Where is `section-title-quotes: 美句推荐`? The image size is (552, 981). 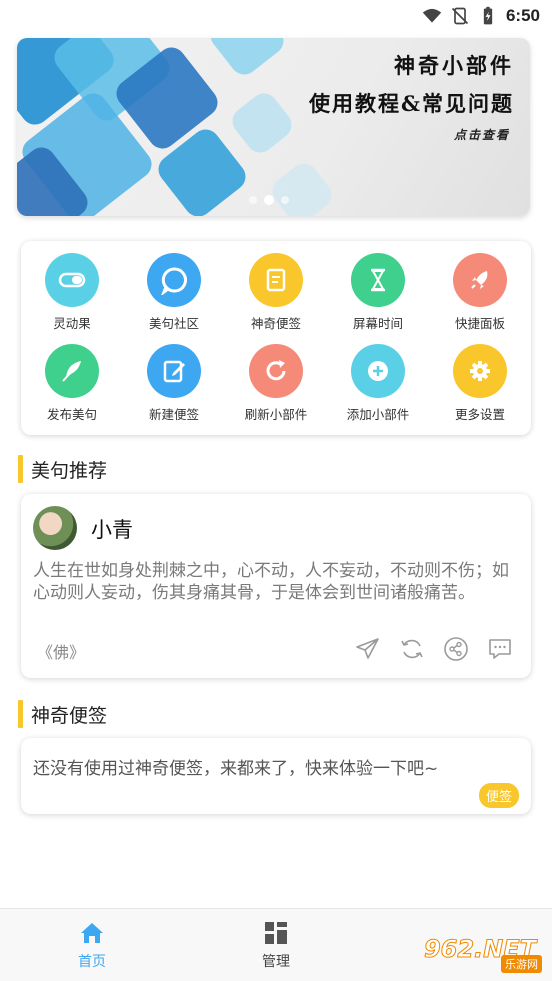
section-title-quotes: 美句推荐 is located at coordinates (62, 469).